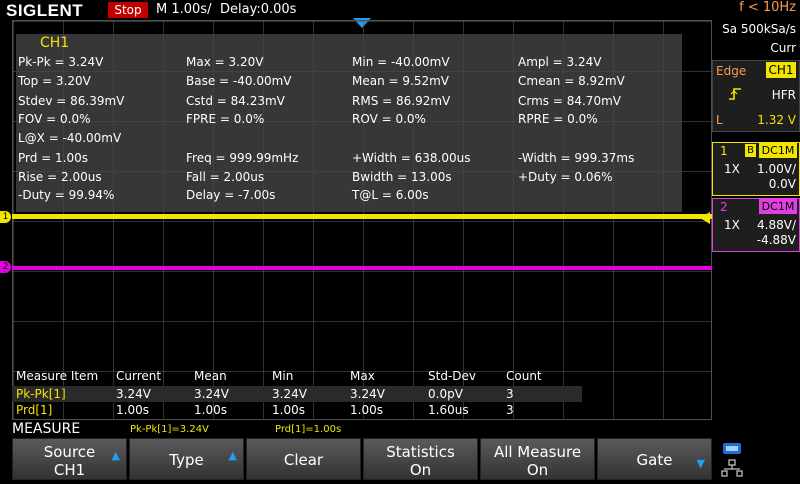  I want to click on ch1-number: 1, so click(724, 151).